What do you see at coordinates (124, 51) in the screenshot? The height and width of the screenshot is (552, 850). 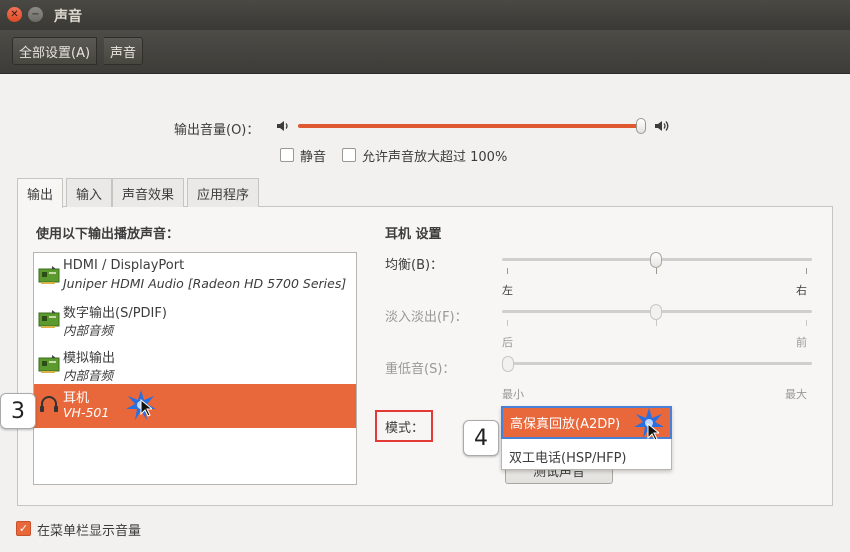 I see `sound-breadcrumb: 声音` at bounding box center [124, 51].